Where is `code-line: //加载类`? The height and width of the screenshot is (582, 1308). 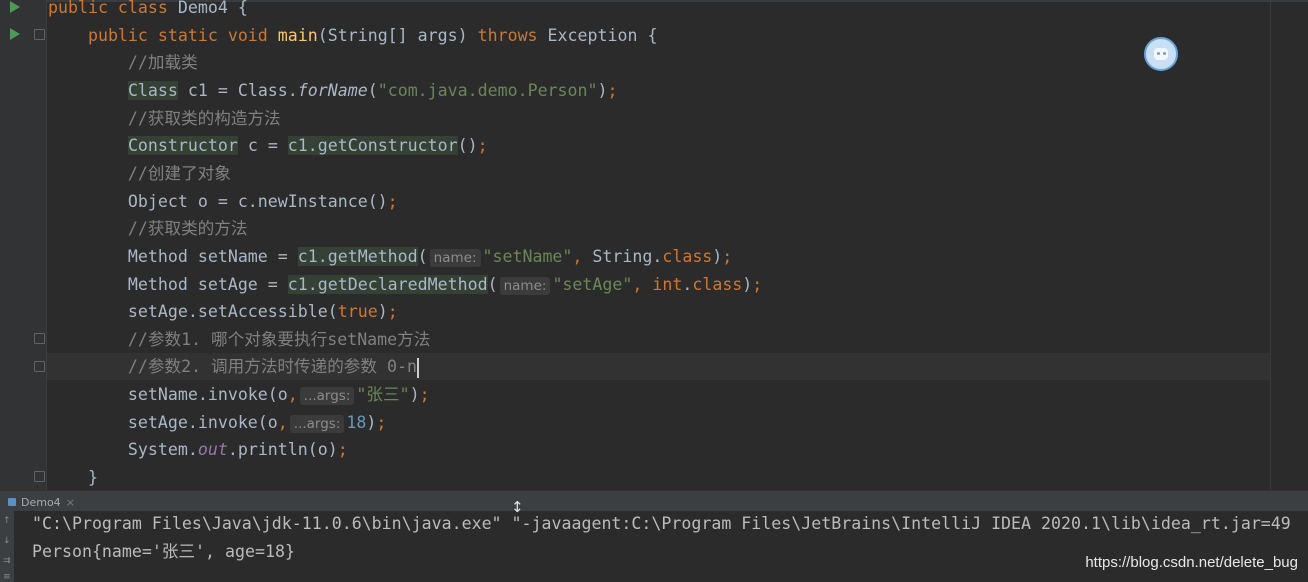
code-line: //加载类 is located at coordinates (123, 62).